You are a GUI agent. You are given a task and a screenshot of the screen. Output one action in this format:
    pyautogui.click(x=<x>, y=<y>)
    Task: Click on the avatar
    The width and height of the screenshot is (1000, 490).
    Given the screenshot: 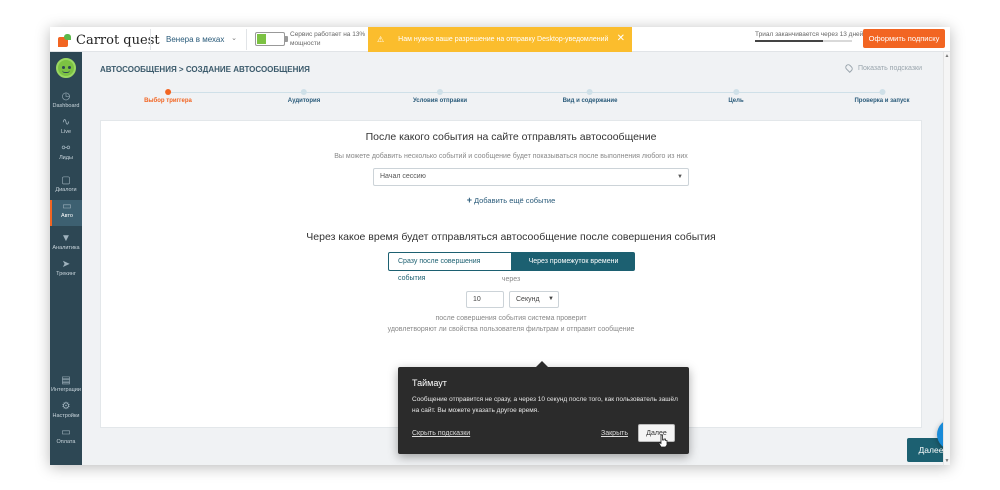 What is the action you would take?
    pyautogui.click(x=66, y=68)
    